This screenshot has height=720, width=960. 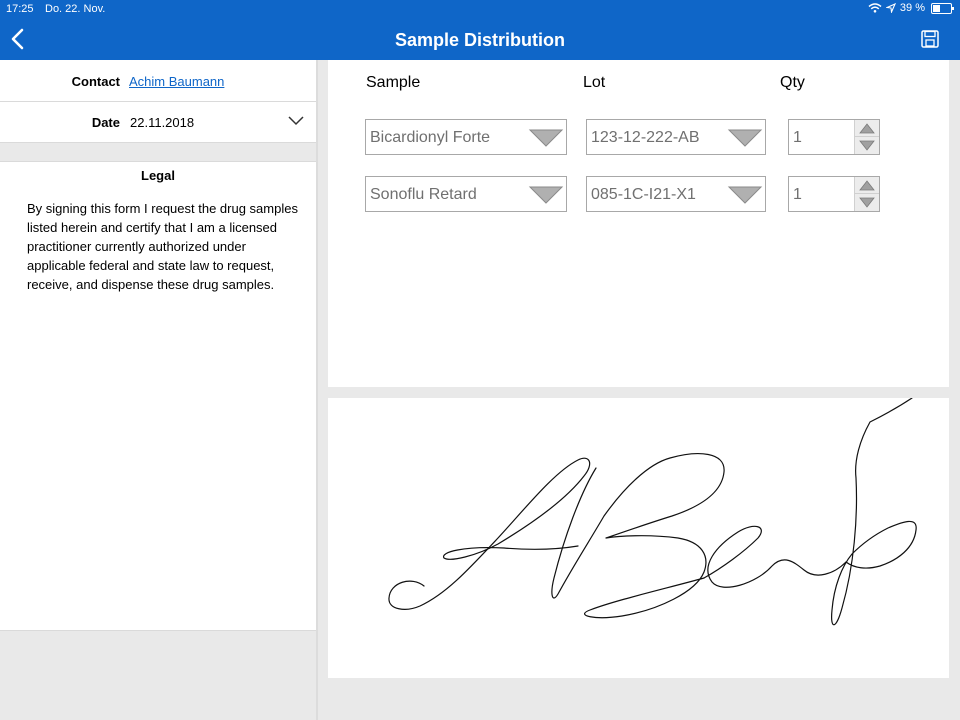 I want to click on save-button, so click(x=930, y=39).